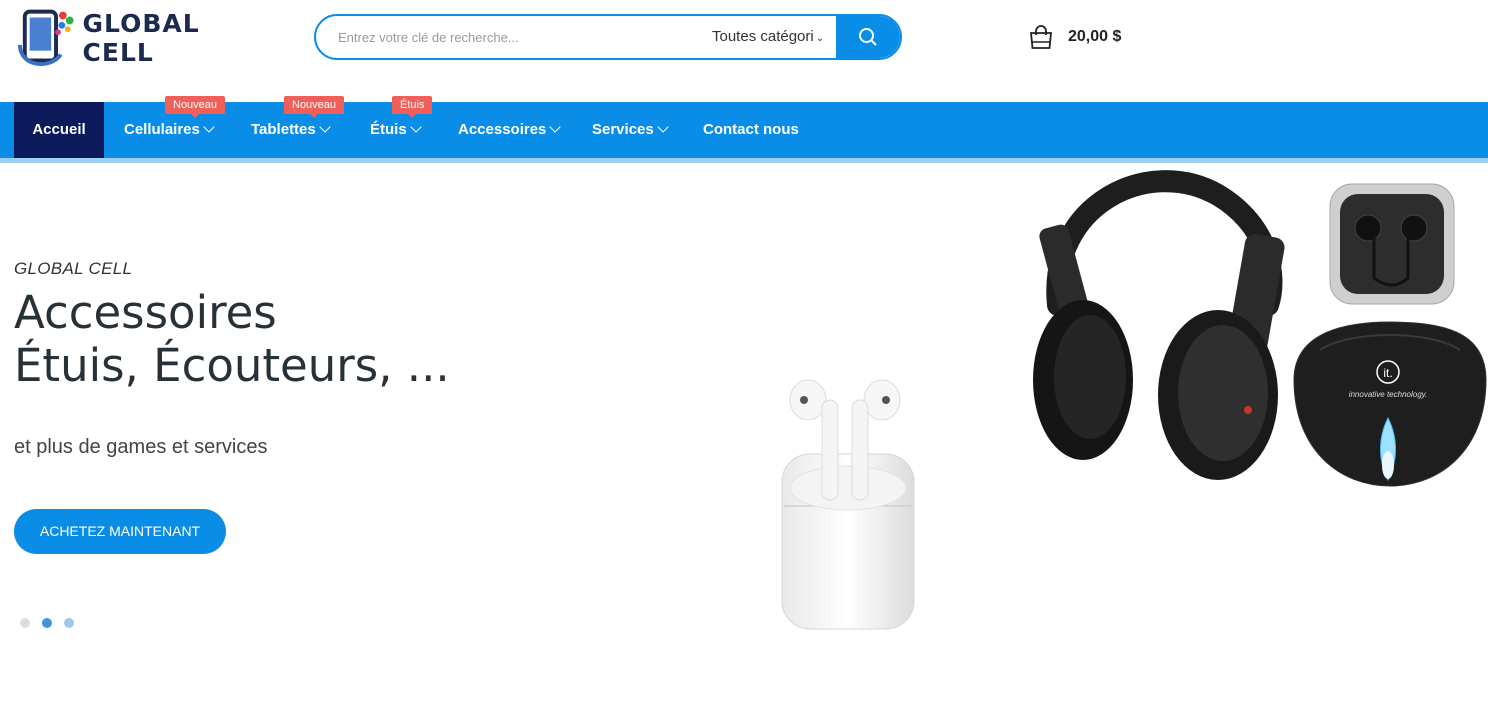 The width and height of the screenshot is (1488, 713). I want to click on logo: GLOBAL CELL, so click(146, 38).